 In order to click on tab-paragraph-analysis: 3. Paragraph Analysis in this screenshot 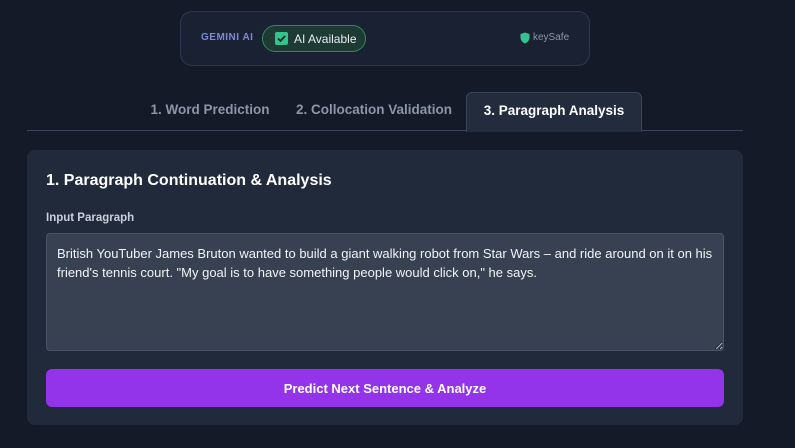, I will do `click(554, 112)`.